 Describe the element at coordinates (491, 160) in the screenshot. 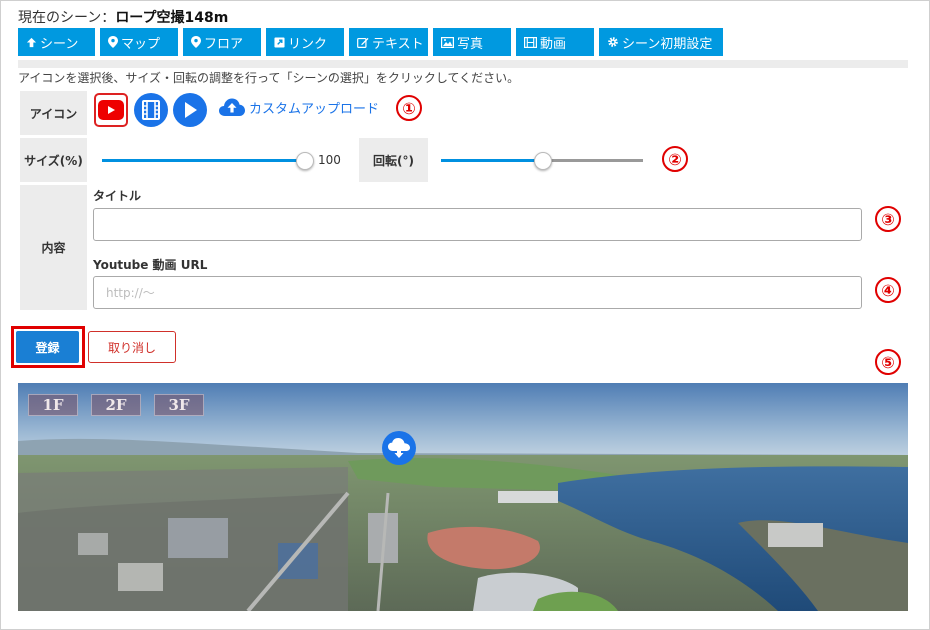

I see `rotation-slider-fill` at that location.